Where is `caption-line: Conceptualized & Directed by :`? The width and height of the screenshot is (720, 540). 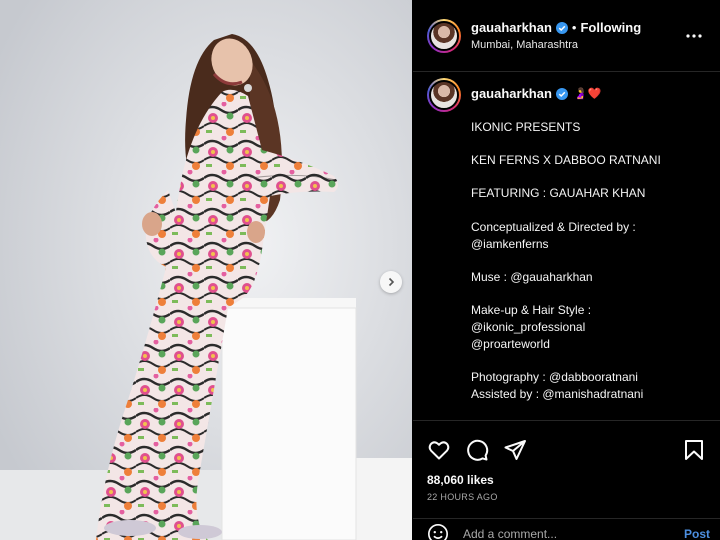 caption-line: Conceptualized & Directed by : is located at coordinates (553, 226).